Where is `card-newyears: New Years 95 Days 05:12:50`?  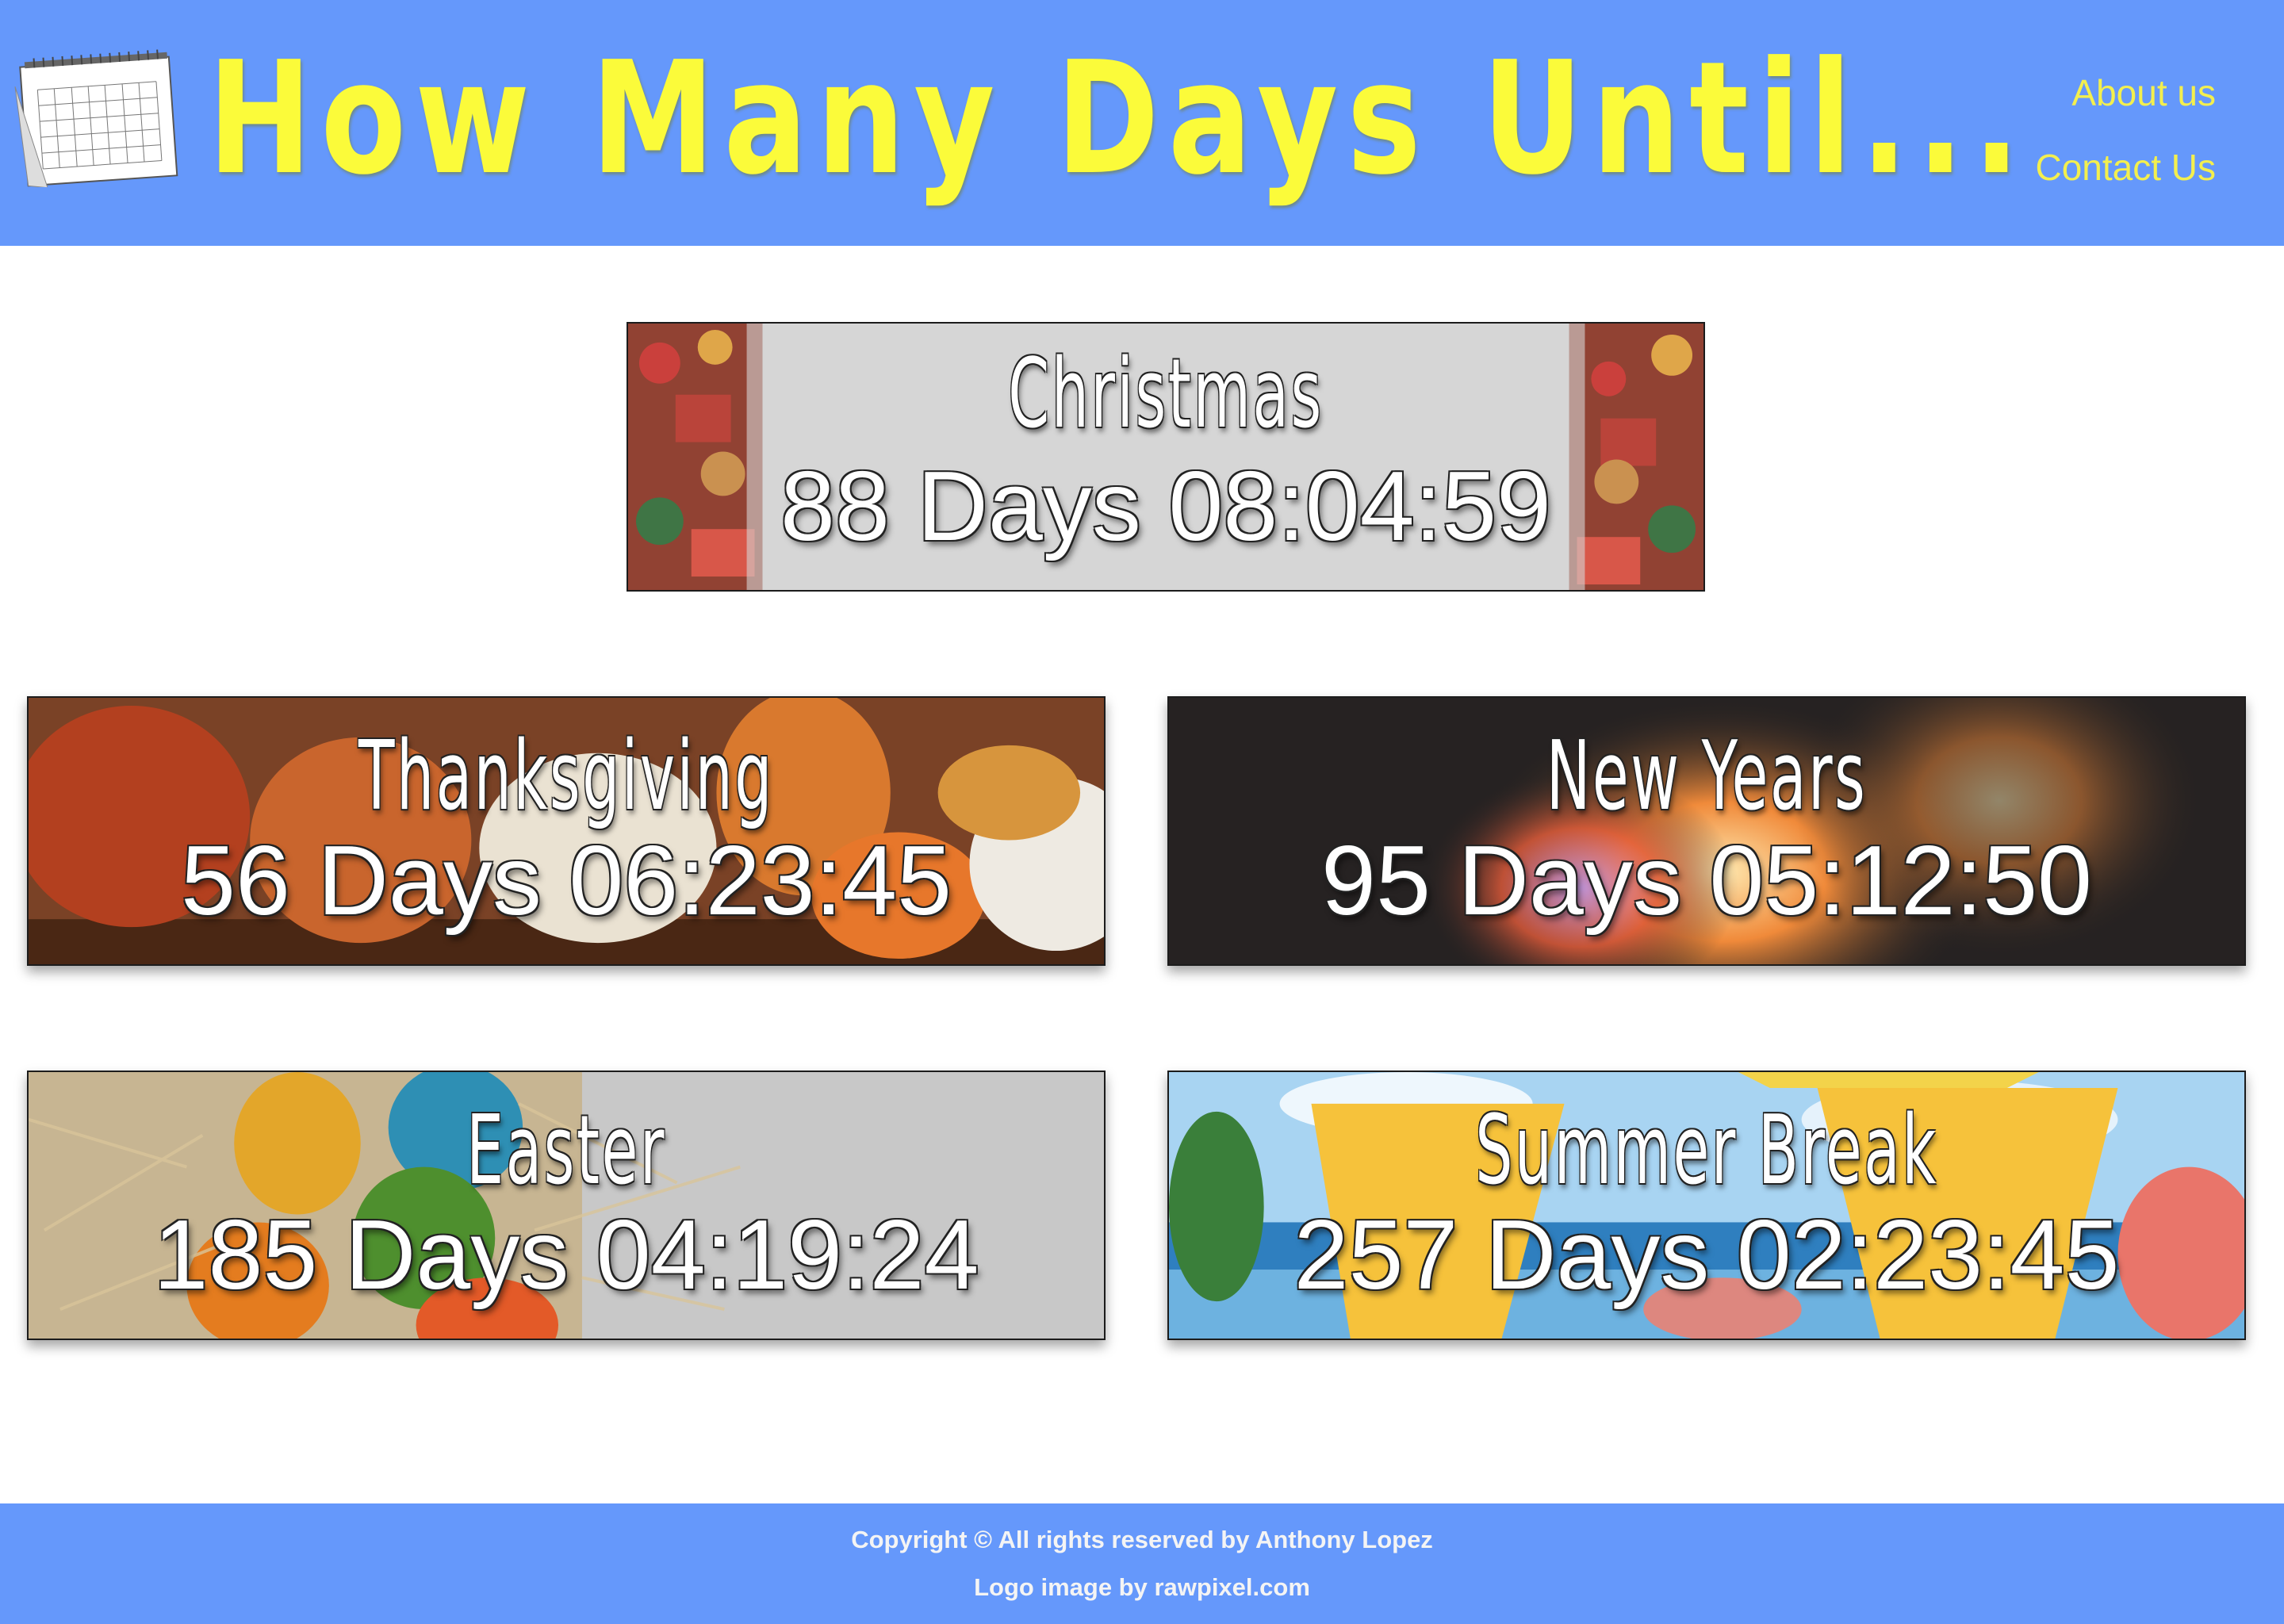
card-newyears: New Years 95 Days 05:12:50 is located at coordinates (1706, 831).